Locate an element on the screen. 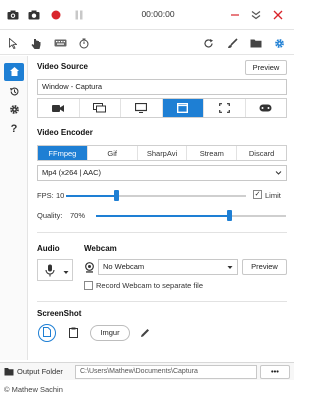 Image resolution: width=320 pixels, height=399 pixels. save-to-disk-button is located at coordinates (47, 333).